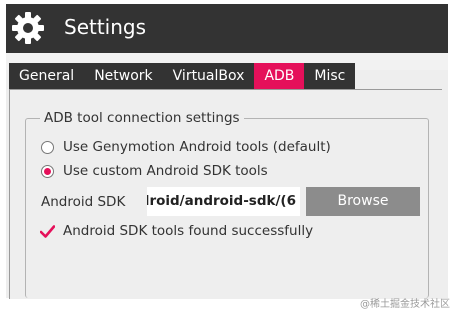  What do you see at coordinates (47, 147) in the screenshot?
I see `radio-button-unselected` at bounding box center [47, 147].